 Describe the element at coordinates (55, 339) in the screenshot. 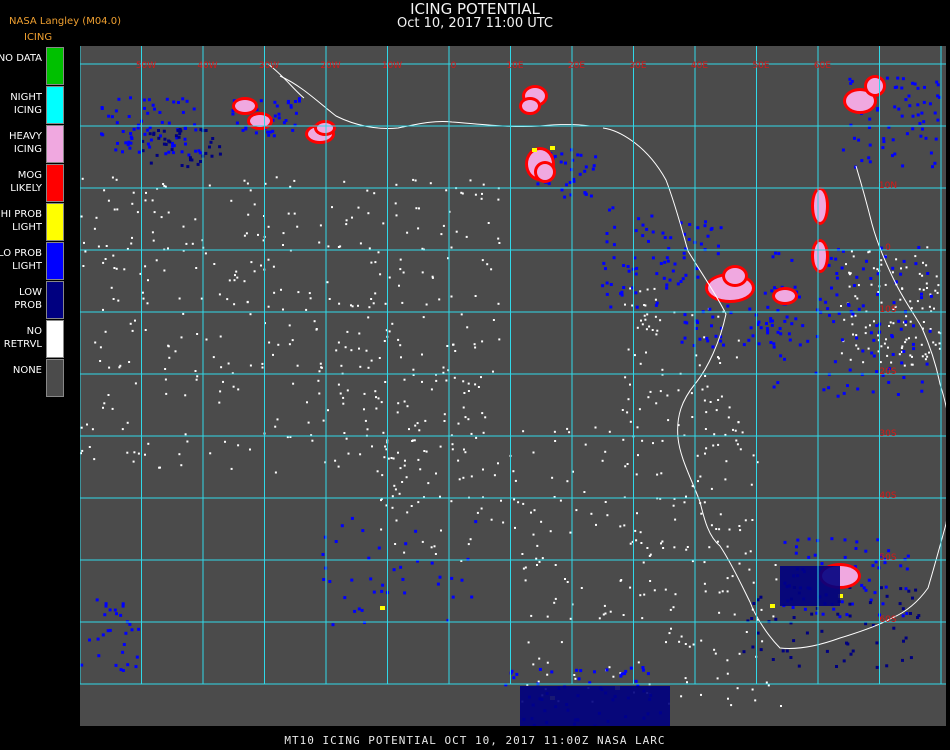

I see `legend-swatch` at that location.